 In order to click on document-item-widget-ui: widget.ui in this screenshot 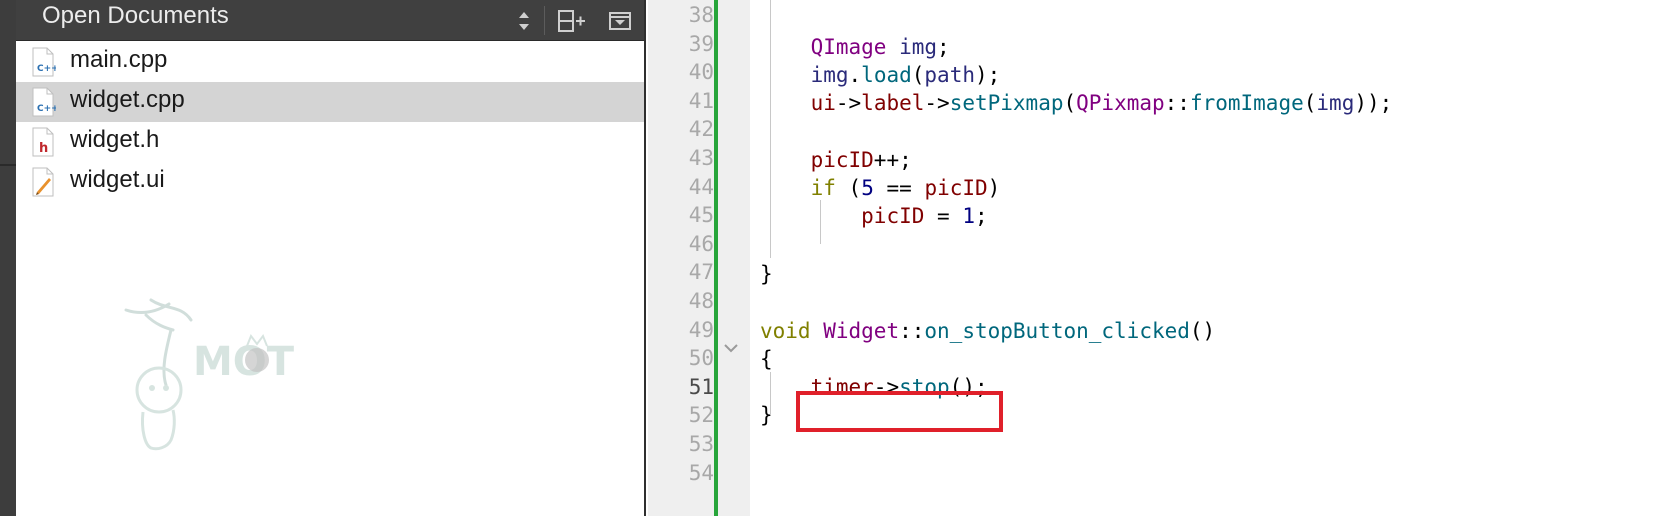, I will do `click(330, 182)`.